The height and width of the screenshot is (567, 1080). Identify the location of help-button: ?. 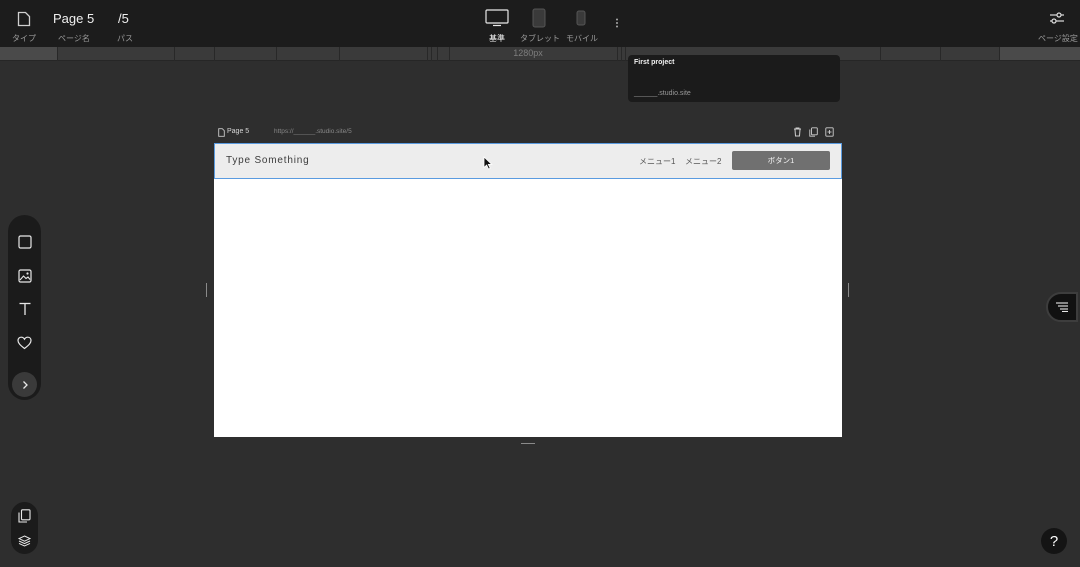
(1054, 541).